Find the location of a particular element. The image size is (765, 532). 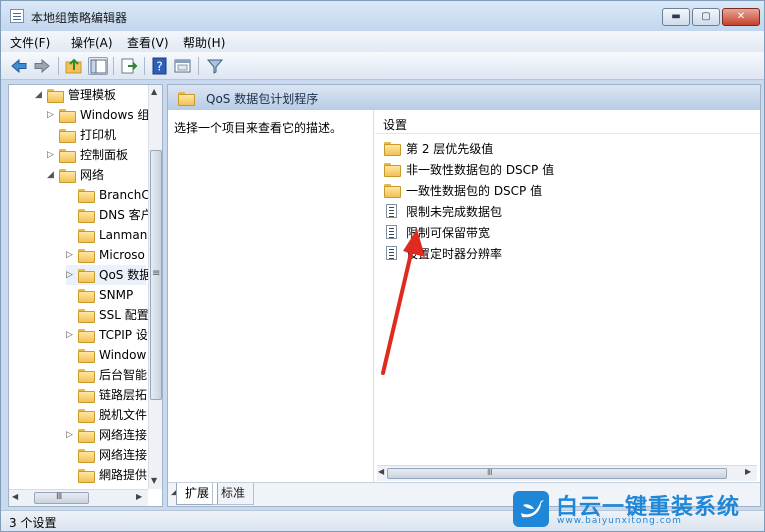

filter-icon is located at coordinates (215, 66).